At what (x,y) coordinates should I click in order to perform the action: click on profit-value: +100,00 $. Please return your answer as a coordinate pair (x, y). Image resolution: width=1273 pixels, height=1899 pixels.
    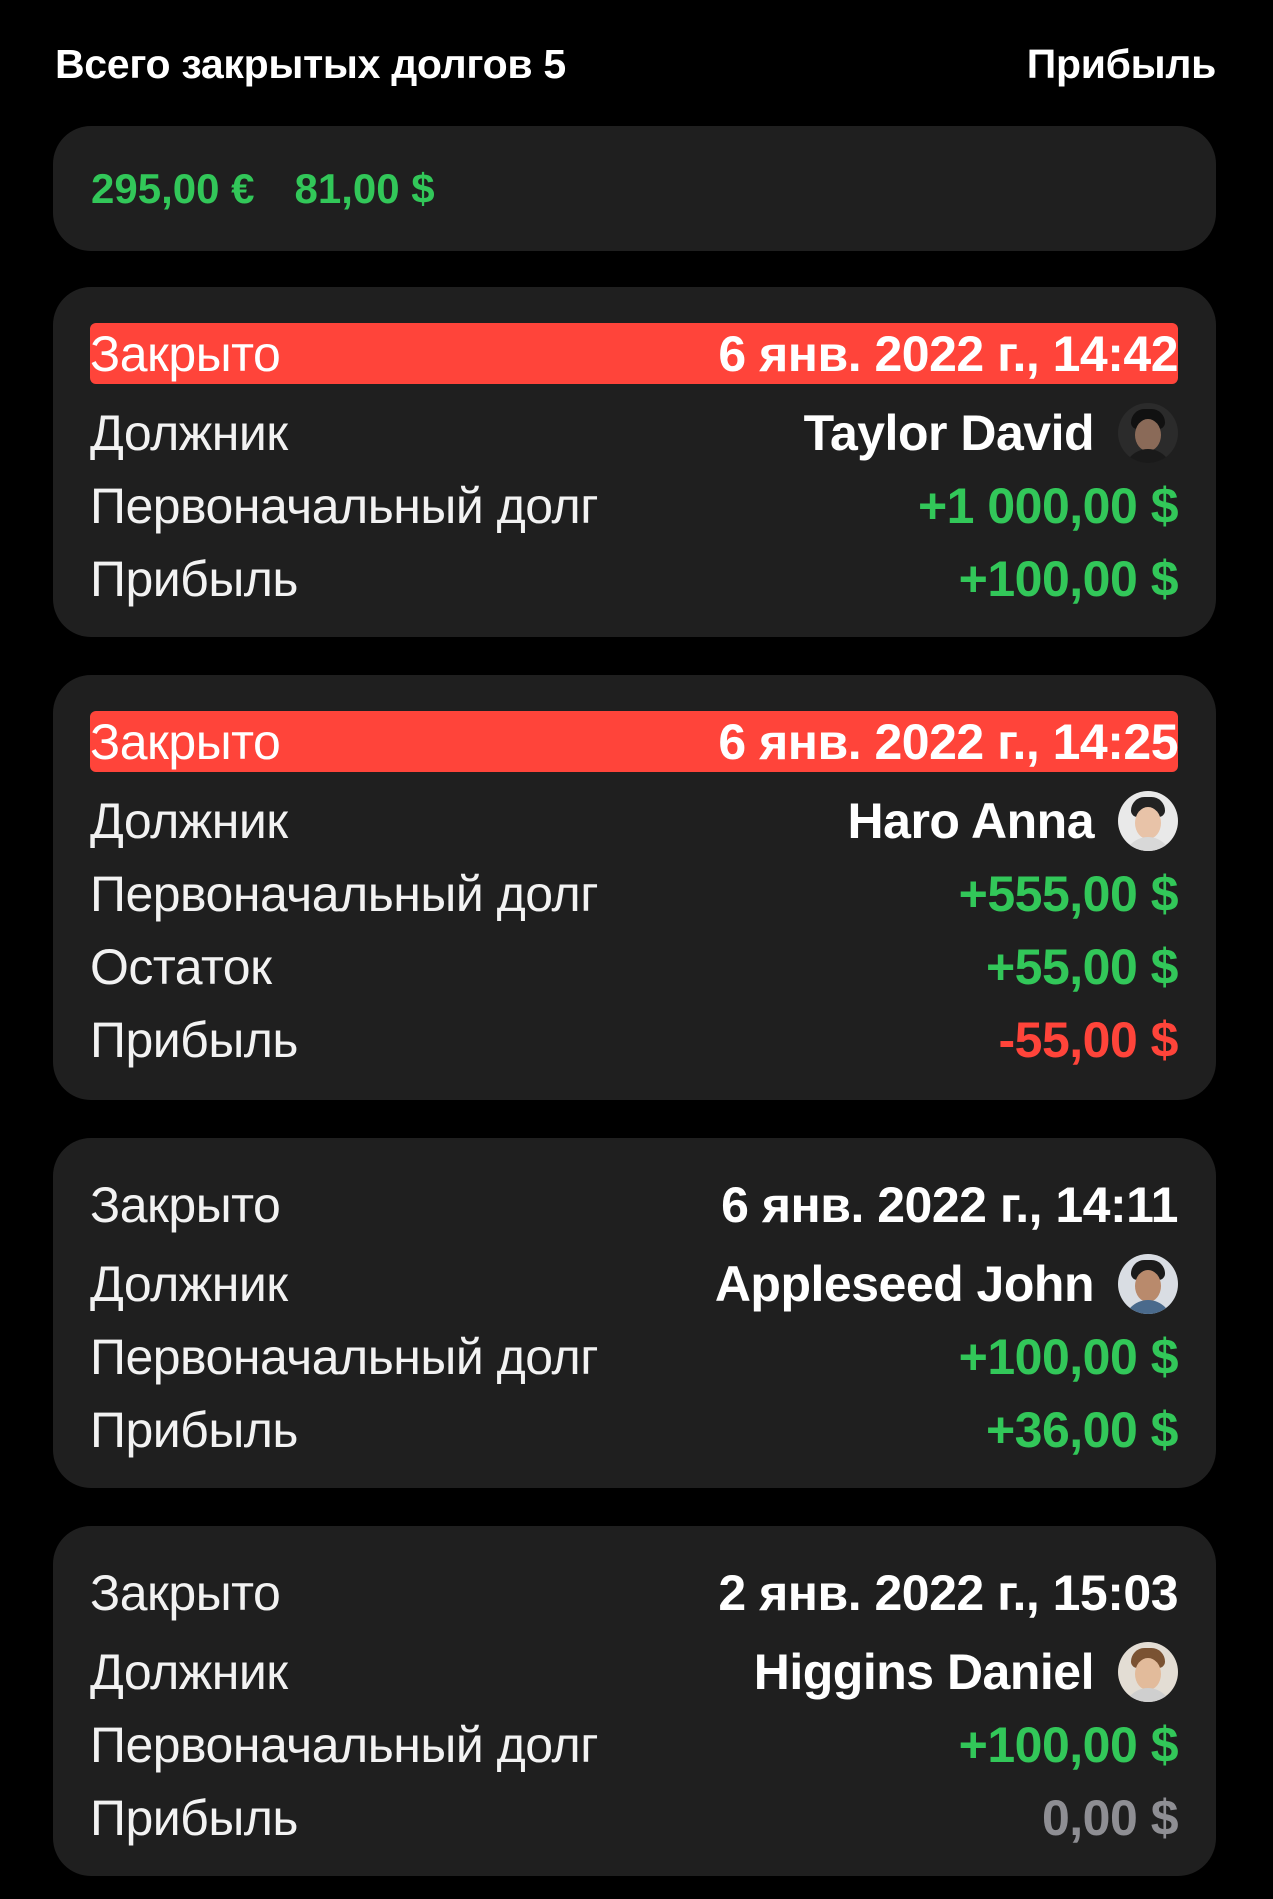
    Looking at the image, I should click on (1068, 578).